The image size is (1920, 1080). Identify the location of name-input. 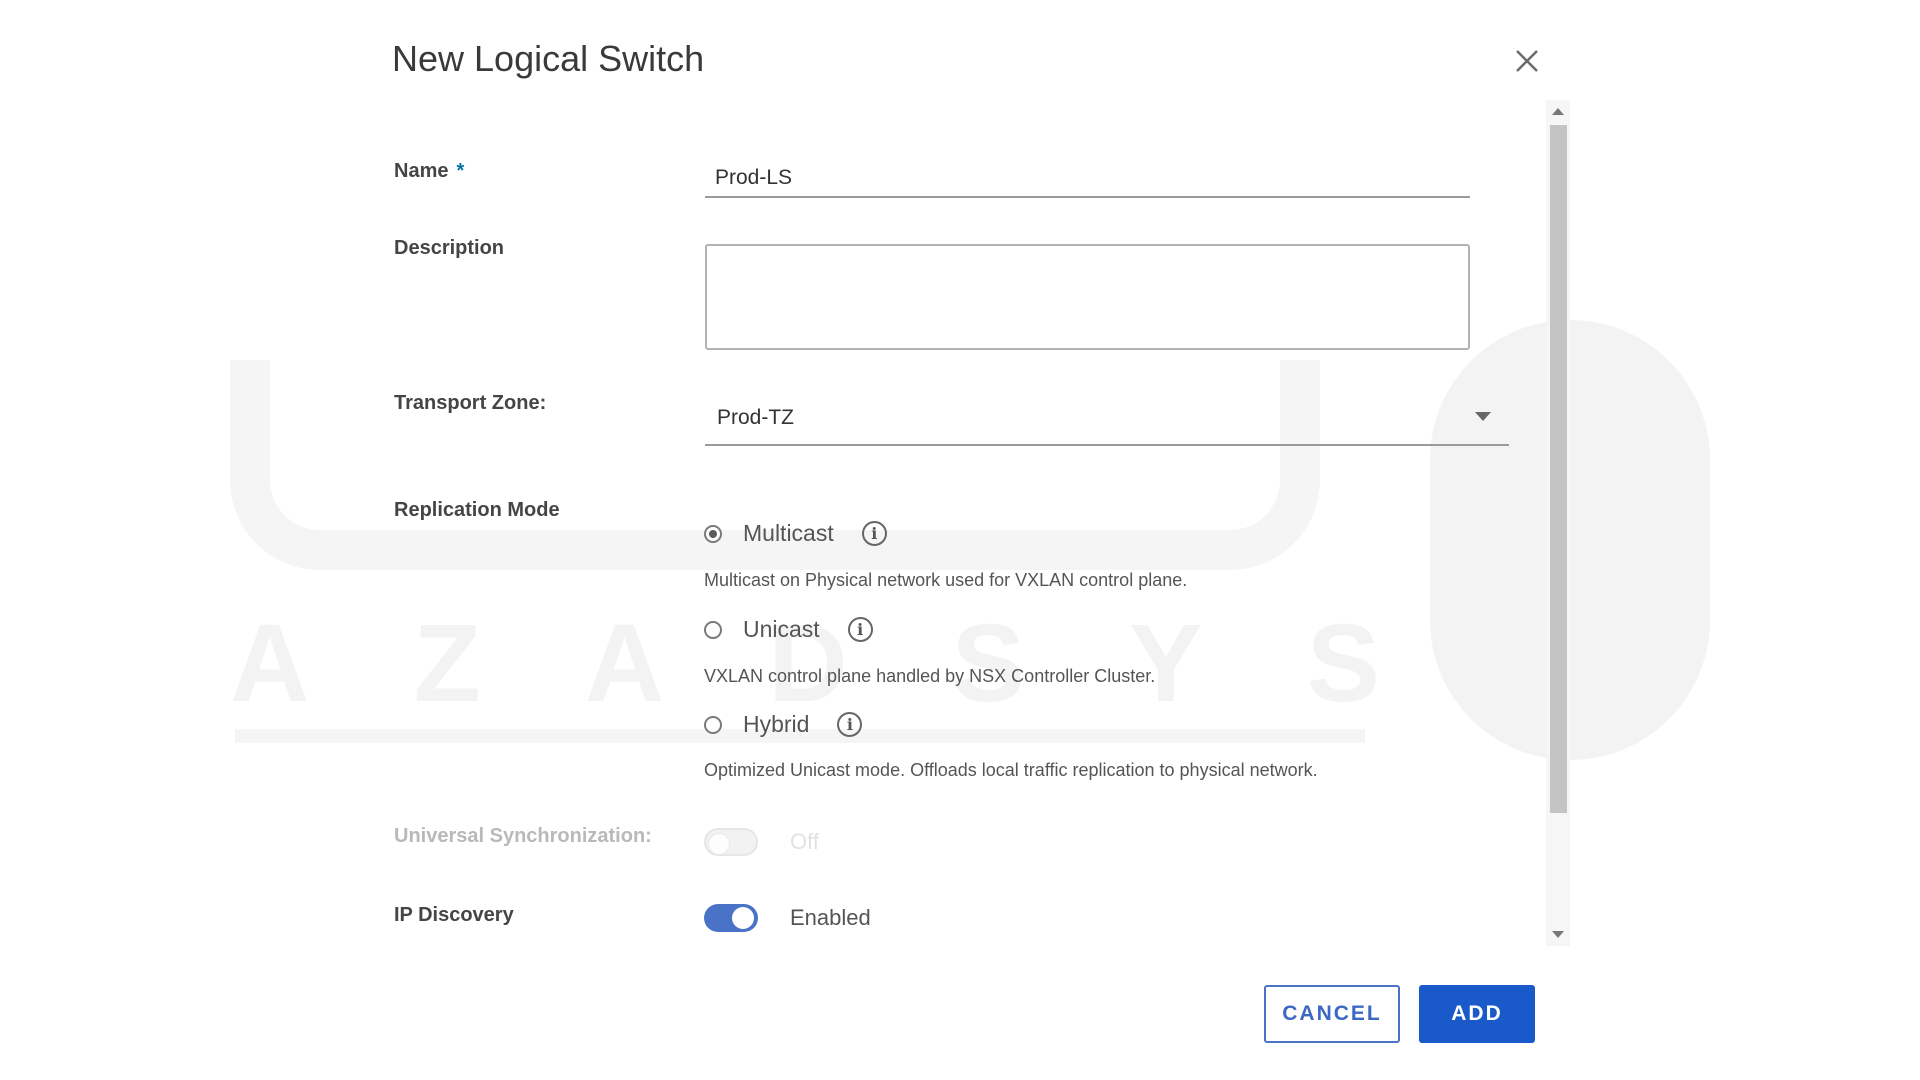
(1087, 179).